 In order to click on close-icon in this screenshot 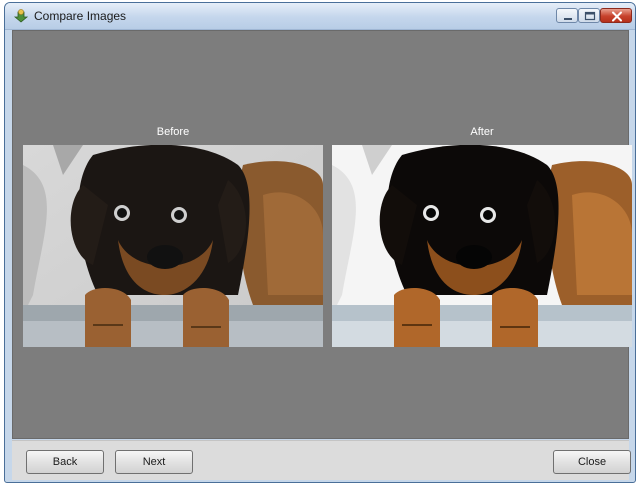, I will do `click(617, 16)`.